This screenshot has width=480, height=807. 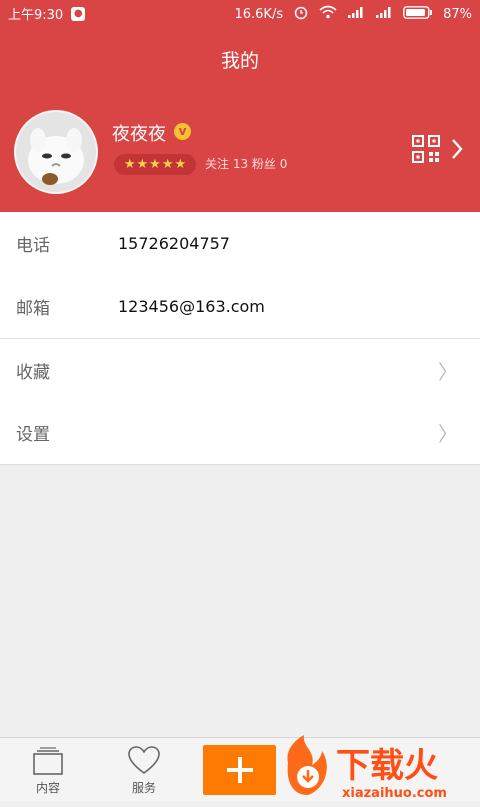 I want to click on status-time: 上午9:30, so click(x=36, y=15).